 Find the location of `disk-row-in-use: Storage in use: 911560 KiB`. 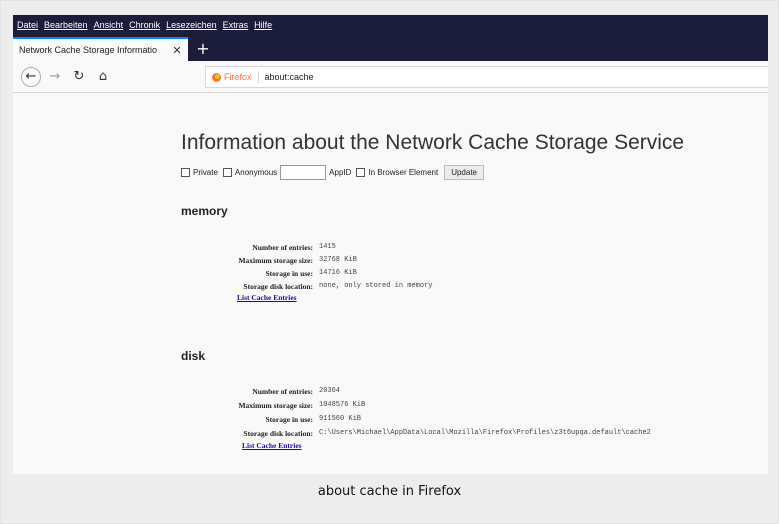

disk-row-in-use: Storage in use: 911560 KiB is located at coordinates (271, 419).